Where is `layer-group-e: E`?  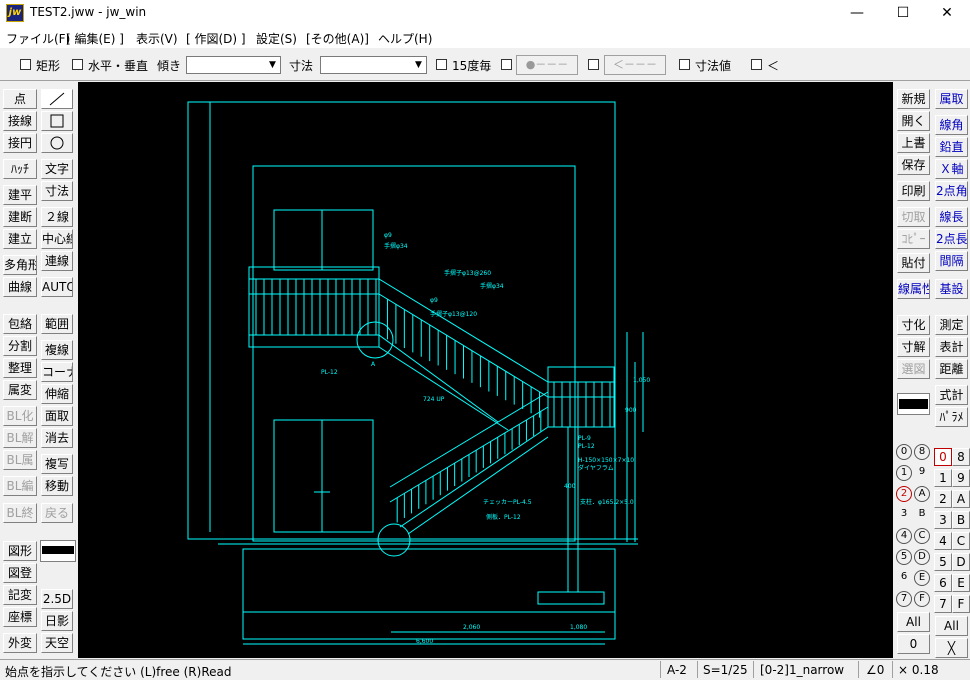
layer-group-e: E is located at coordinates (922, 578).